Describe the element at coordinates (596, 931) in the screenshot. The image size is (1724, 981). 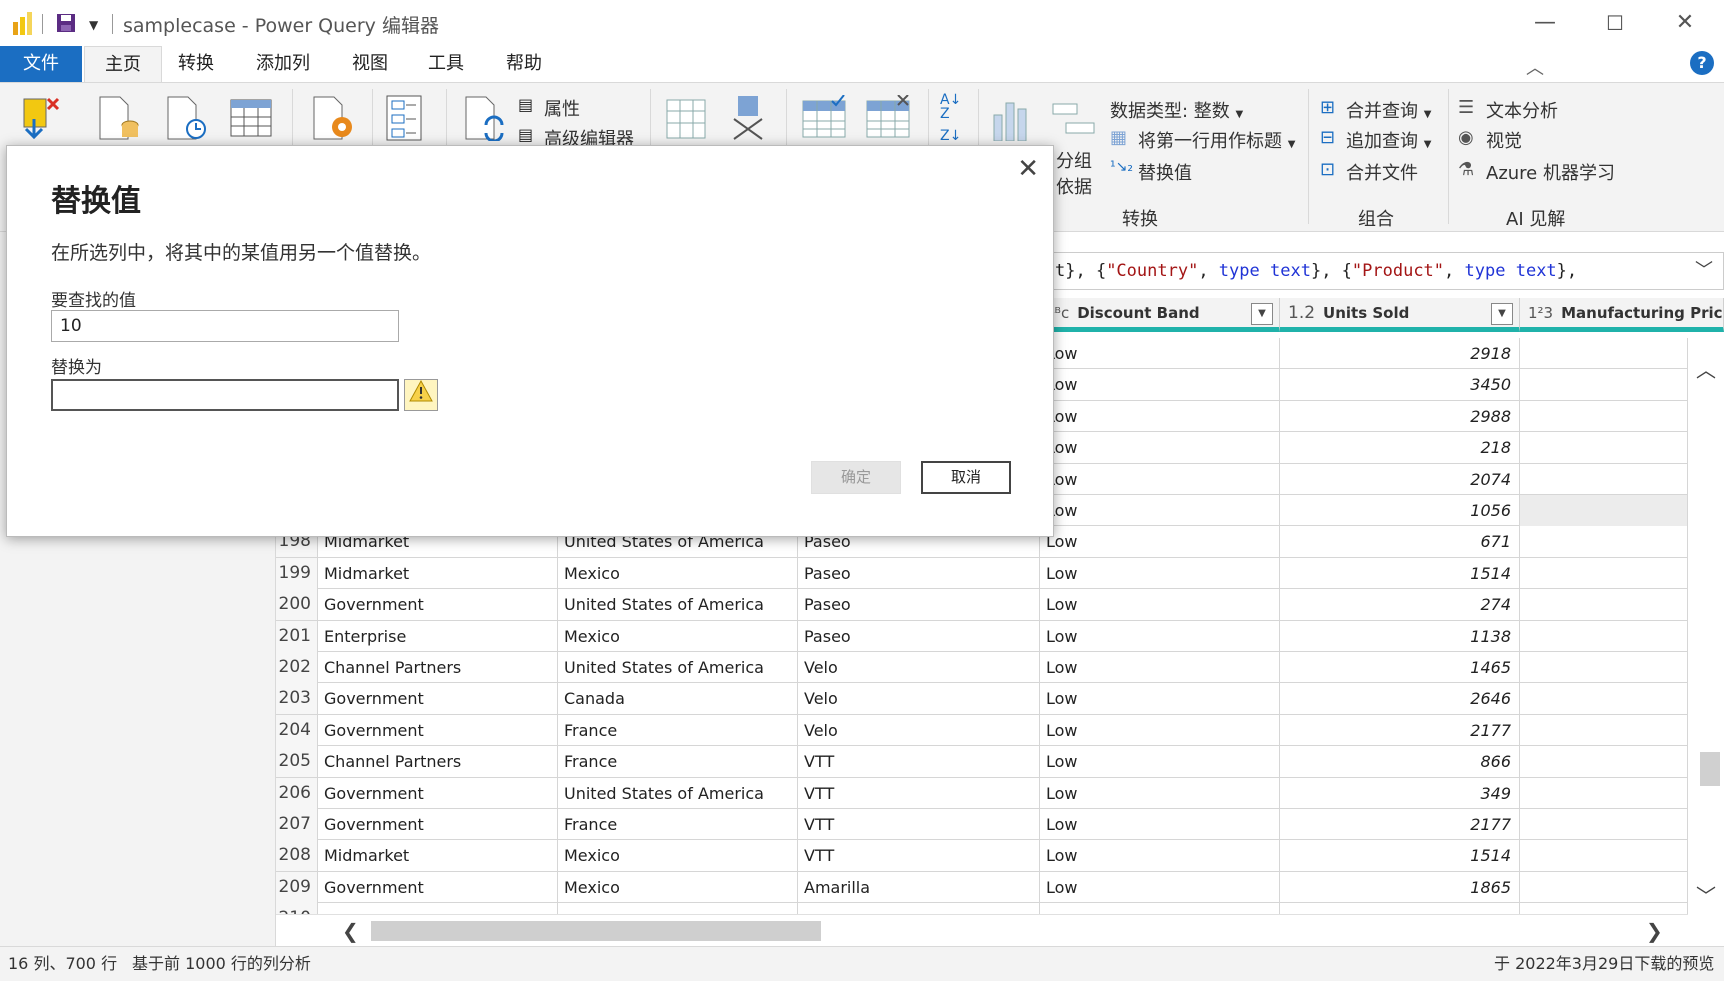
I see `scrollbar-thumb` at that location.